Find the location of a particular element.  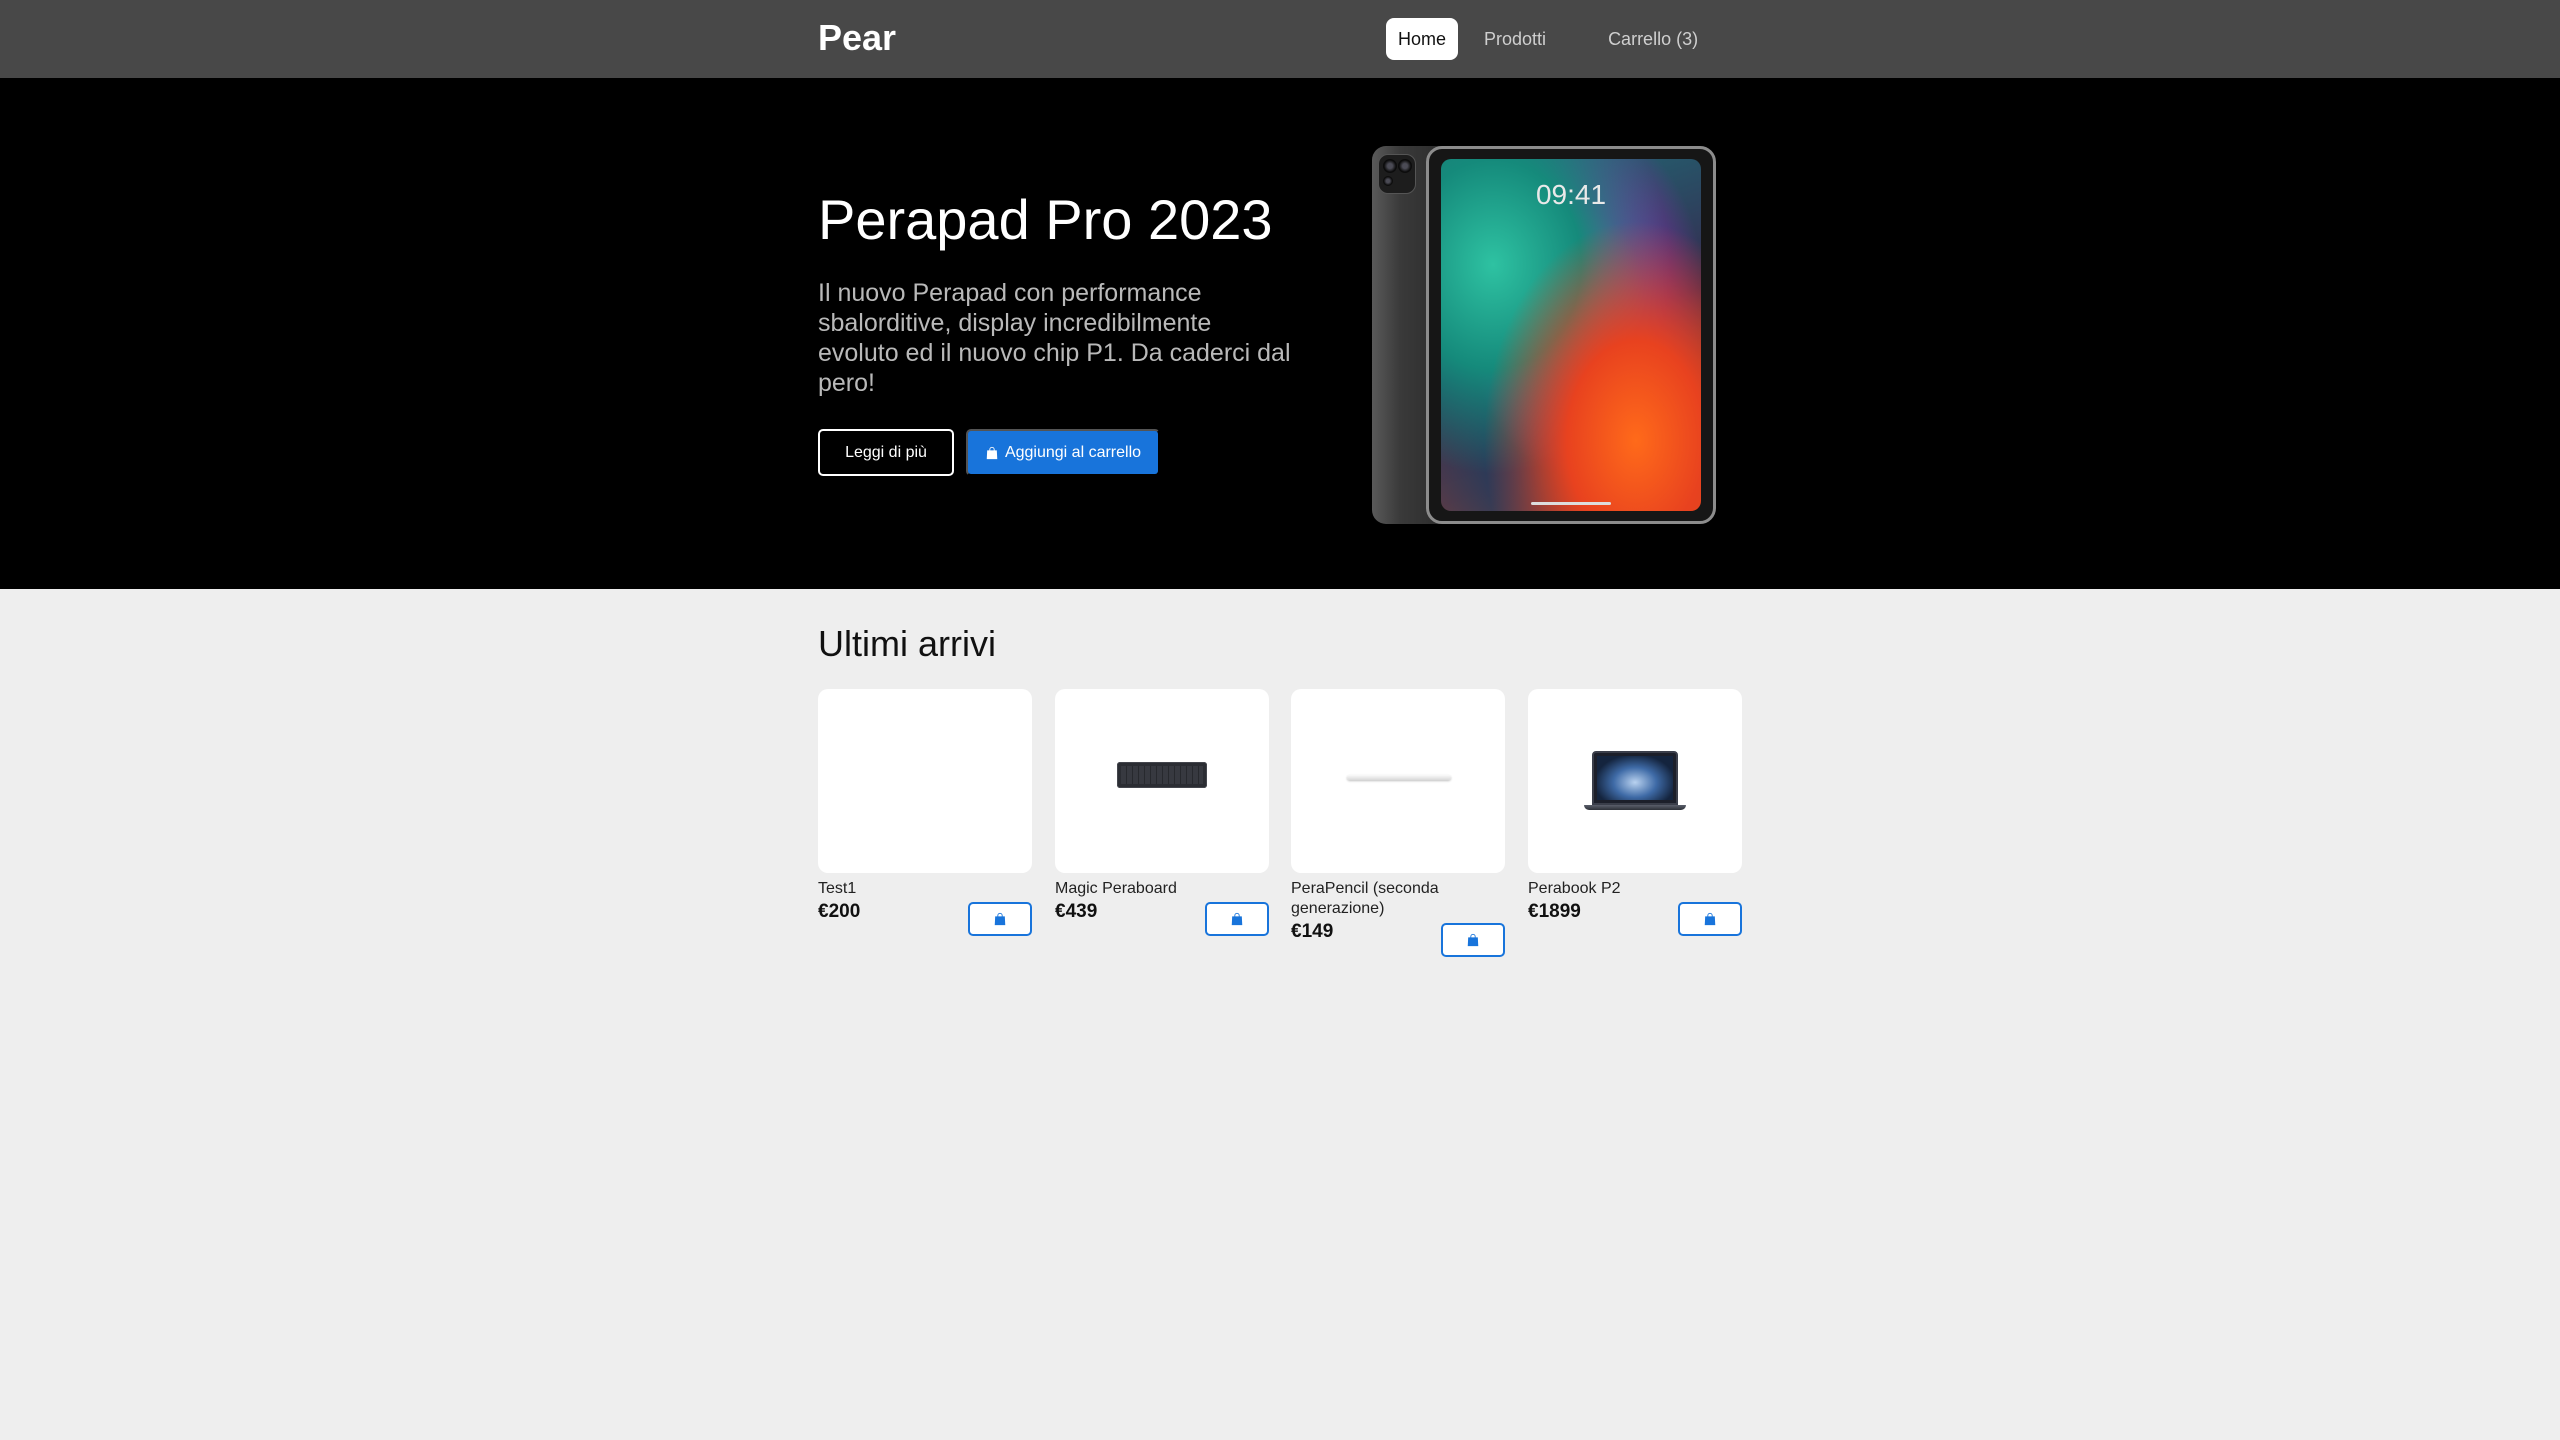

product-name: Perabook P2 is located at coordinates (1608, 889).